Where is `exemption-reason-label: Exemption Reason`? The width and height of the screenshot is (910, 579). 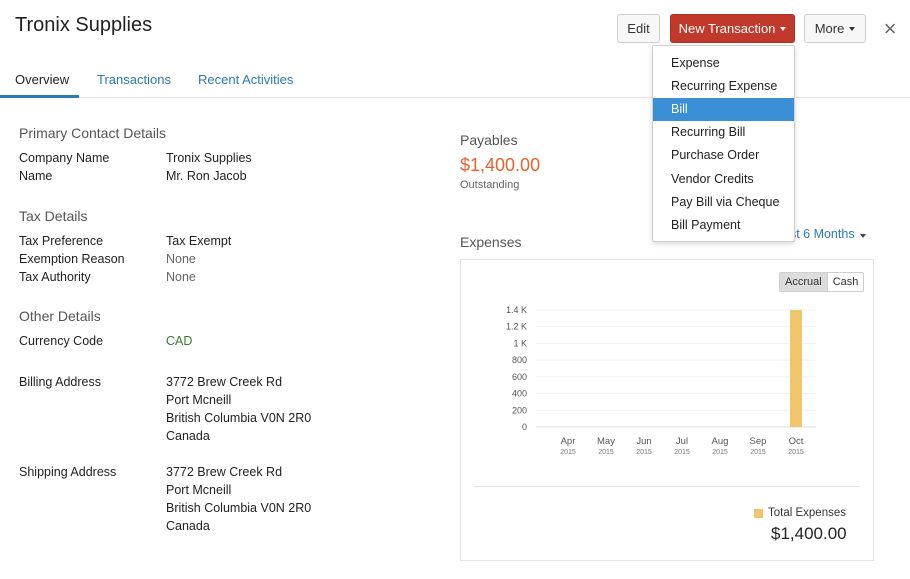
exemption-reason-label: Exemption Reason is located at coordinates (72, 259).